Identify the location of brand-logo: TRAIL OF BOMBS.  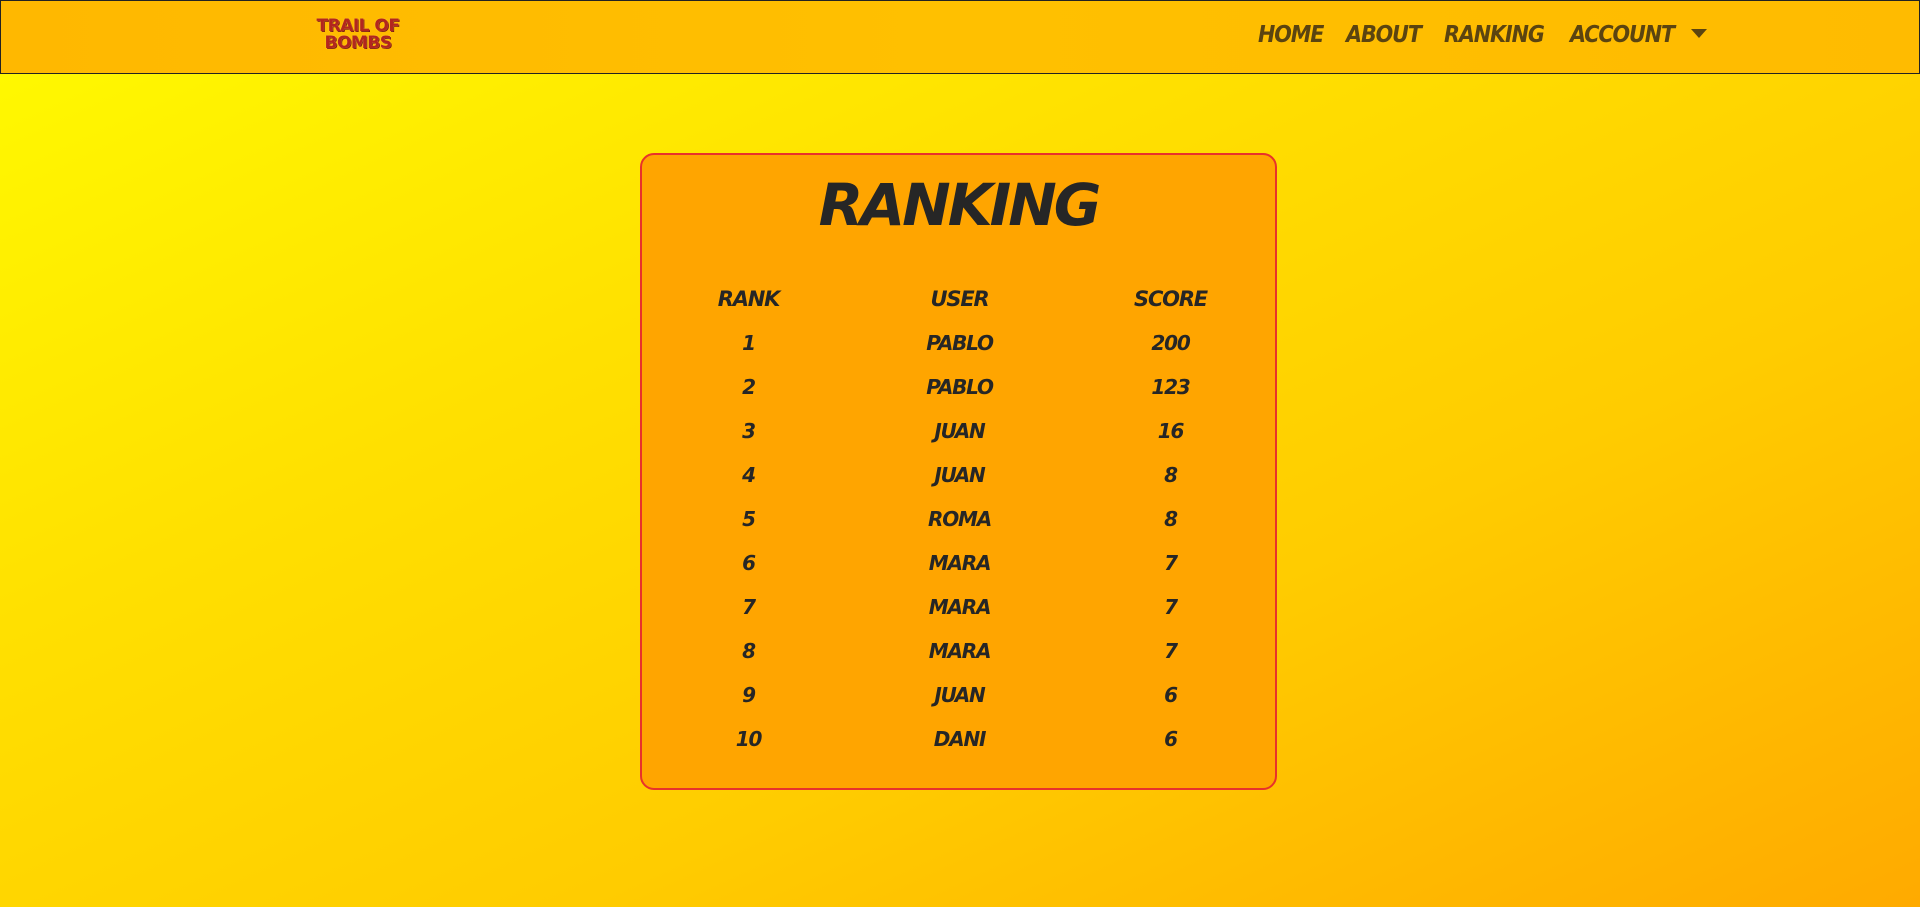
(358, 35).